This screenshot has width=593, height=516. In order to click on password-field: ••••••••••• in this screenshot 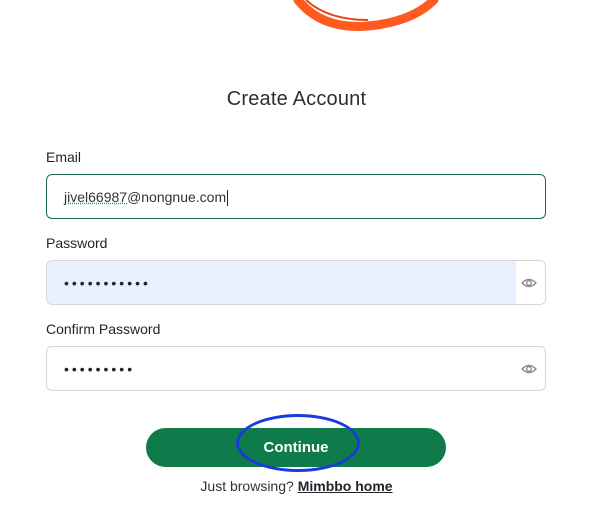, I will do `click(296, 282)`.